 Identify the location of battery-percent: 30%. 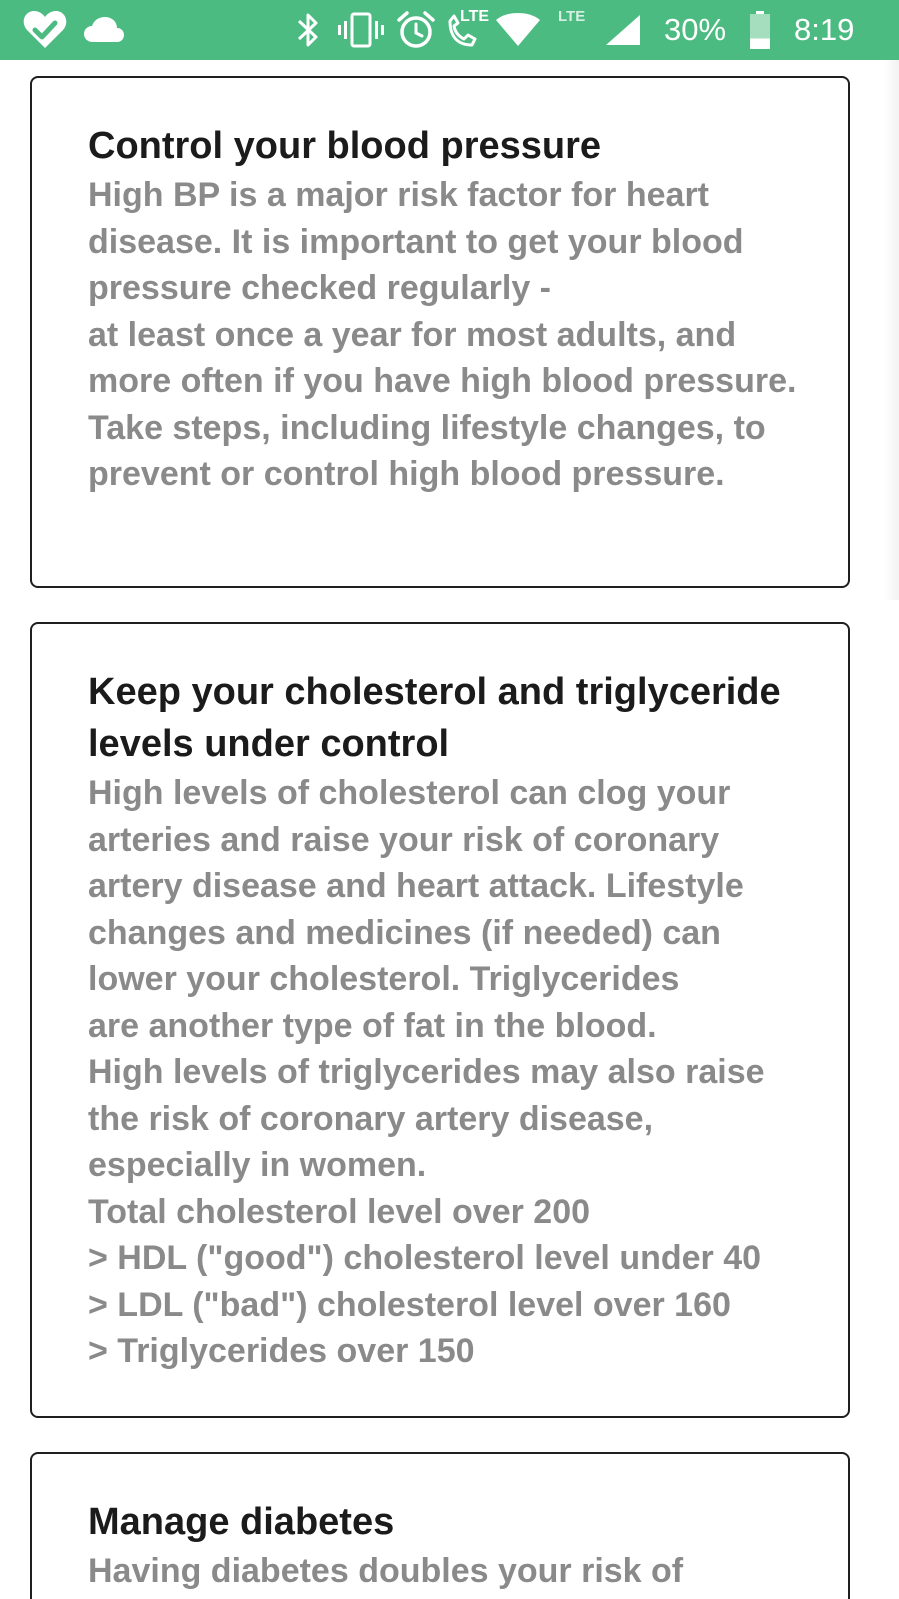
(695, 29).